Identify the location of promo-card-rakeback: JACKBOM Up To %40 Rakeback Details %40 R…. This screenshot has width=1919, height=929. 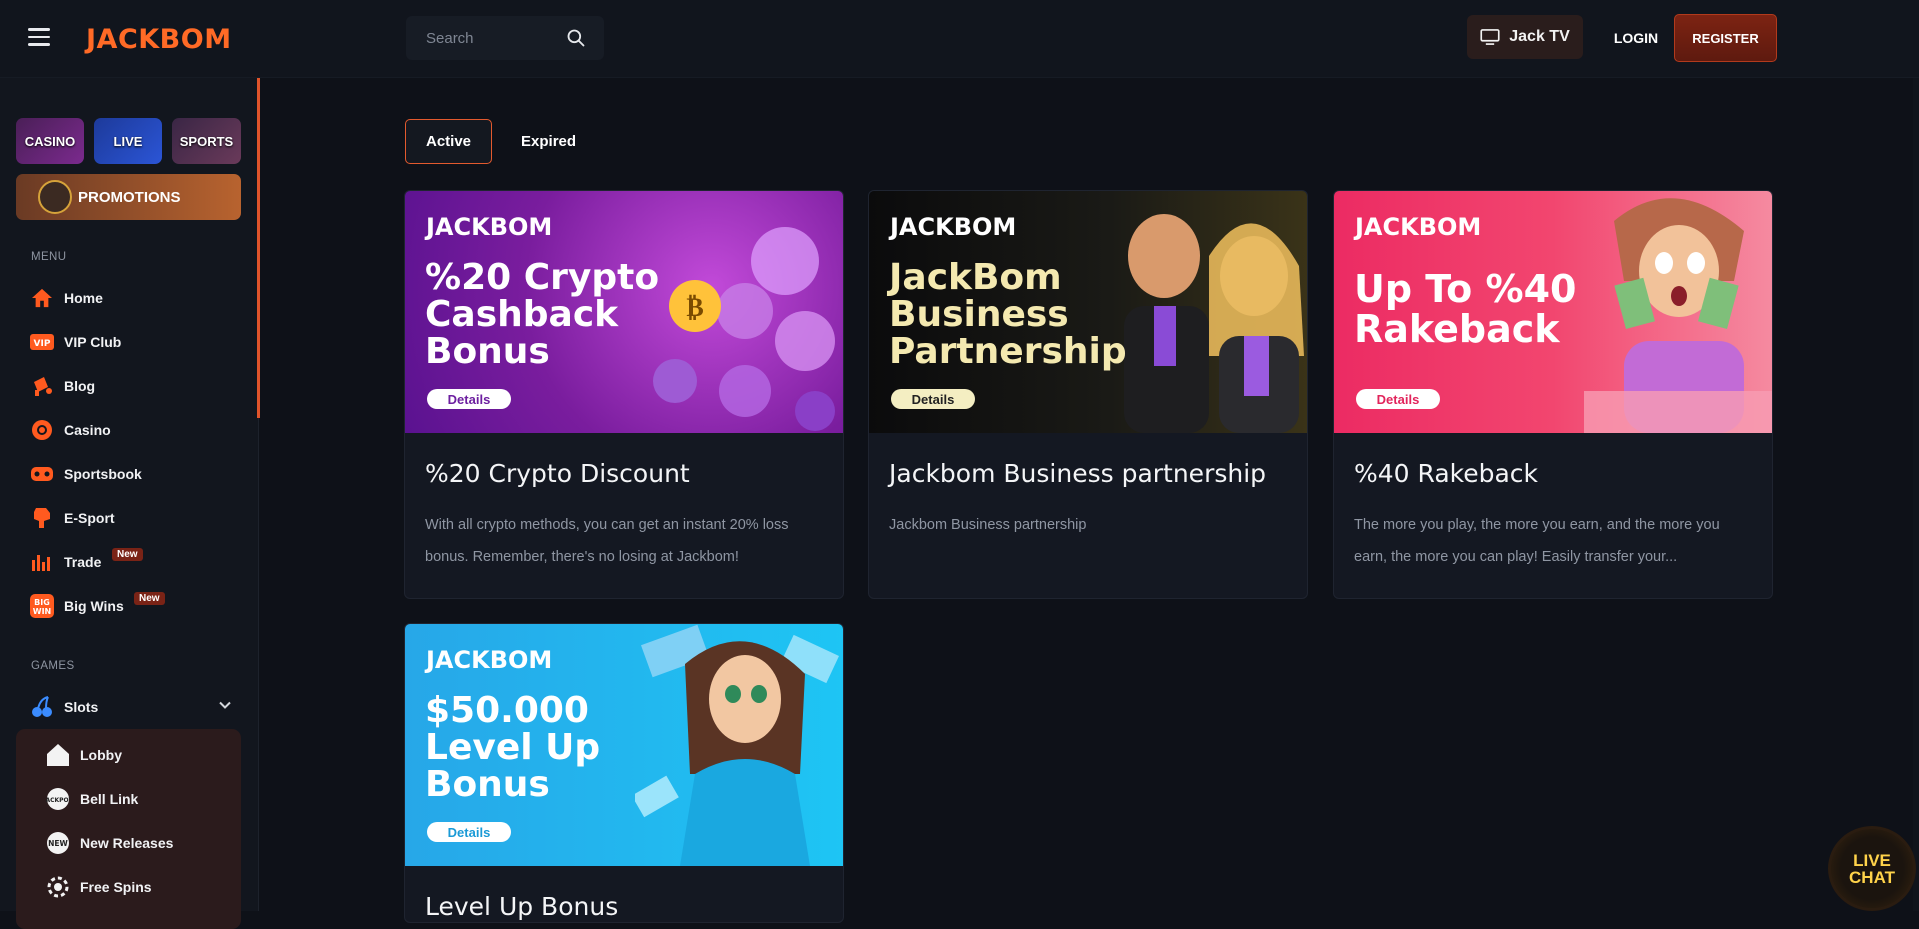
(1553, 394).